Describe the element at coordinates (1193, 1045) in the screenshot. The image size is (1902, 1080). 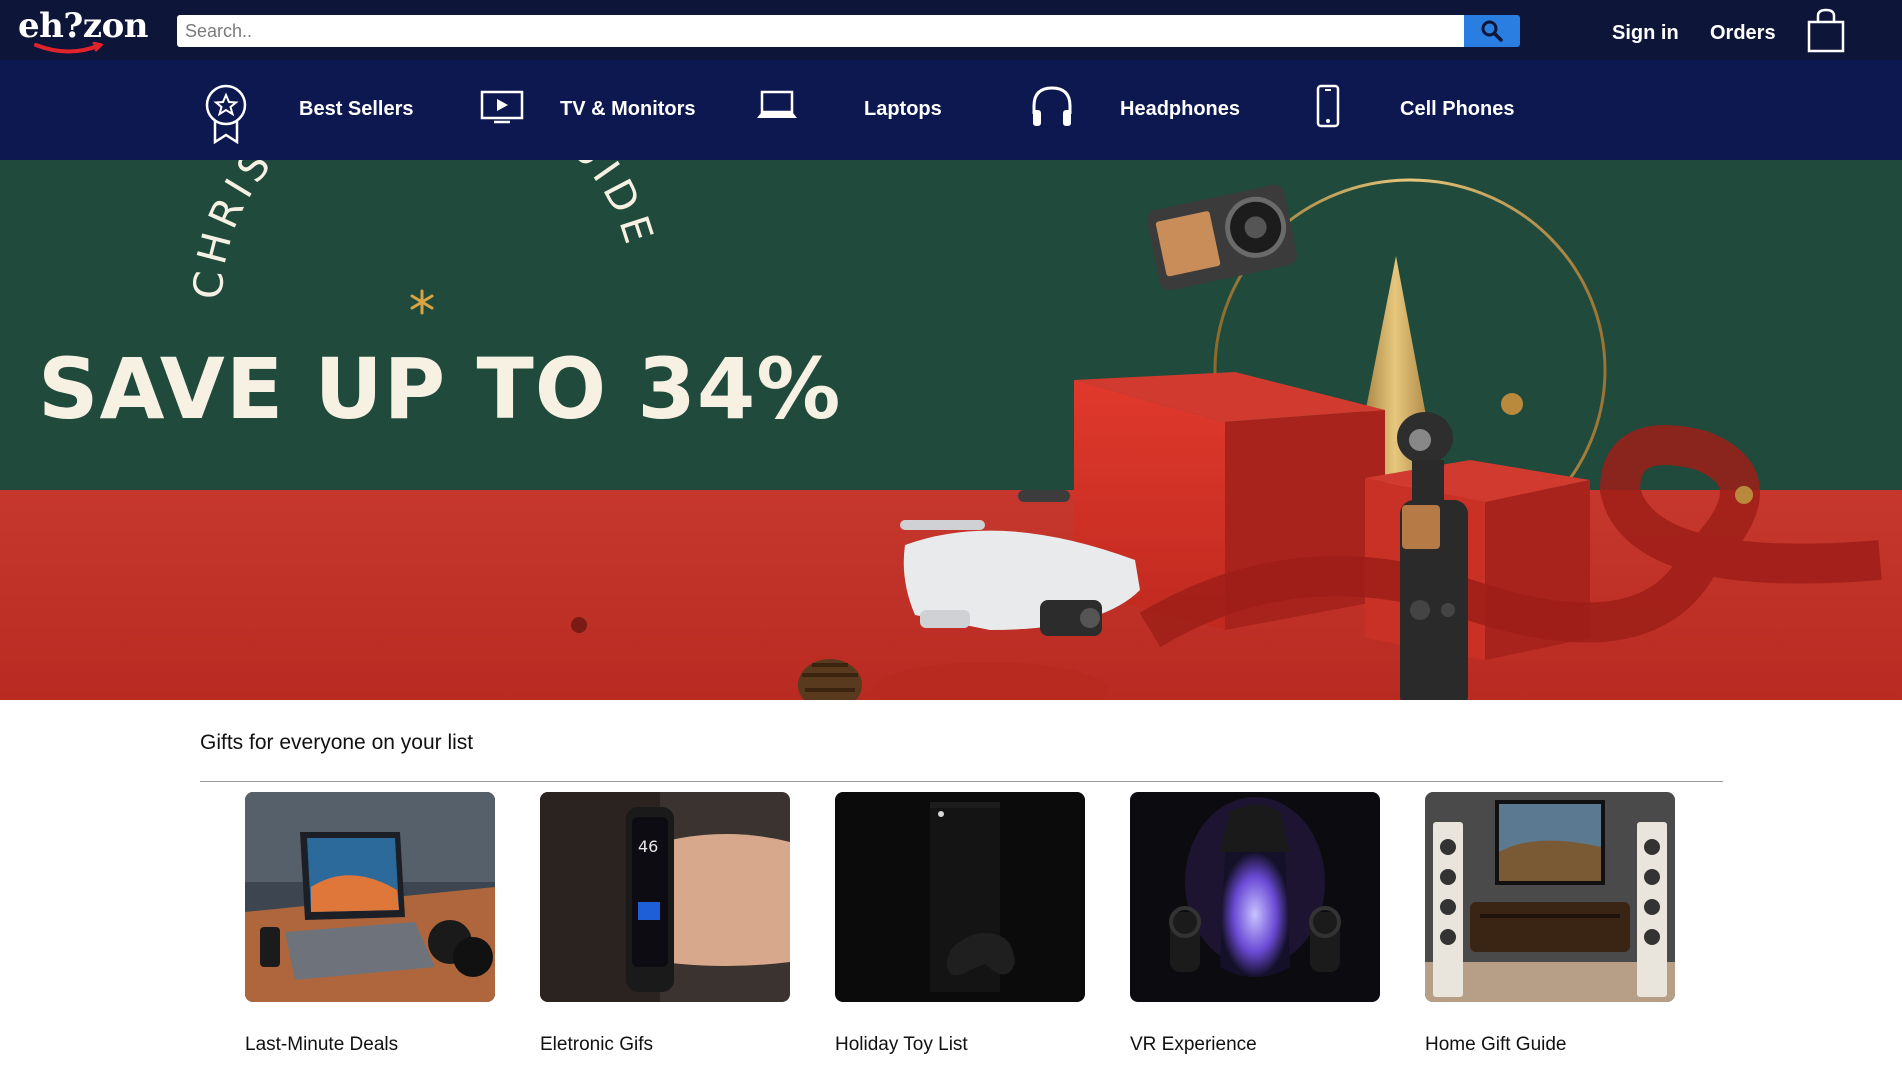
I see `gift-card-label: VR Experience` at that location.